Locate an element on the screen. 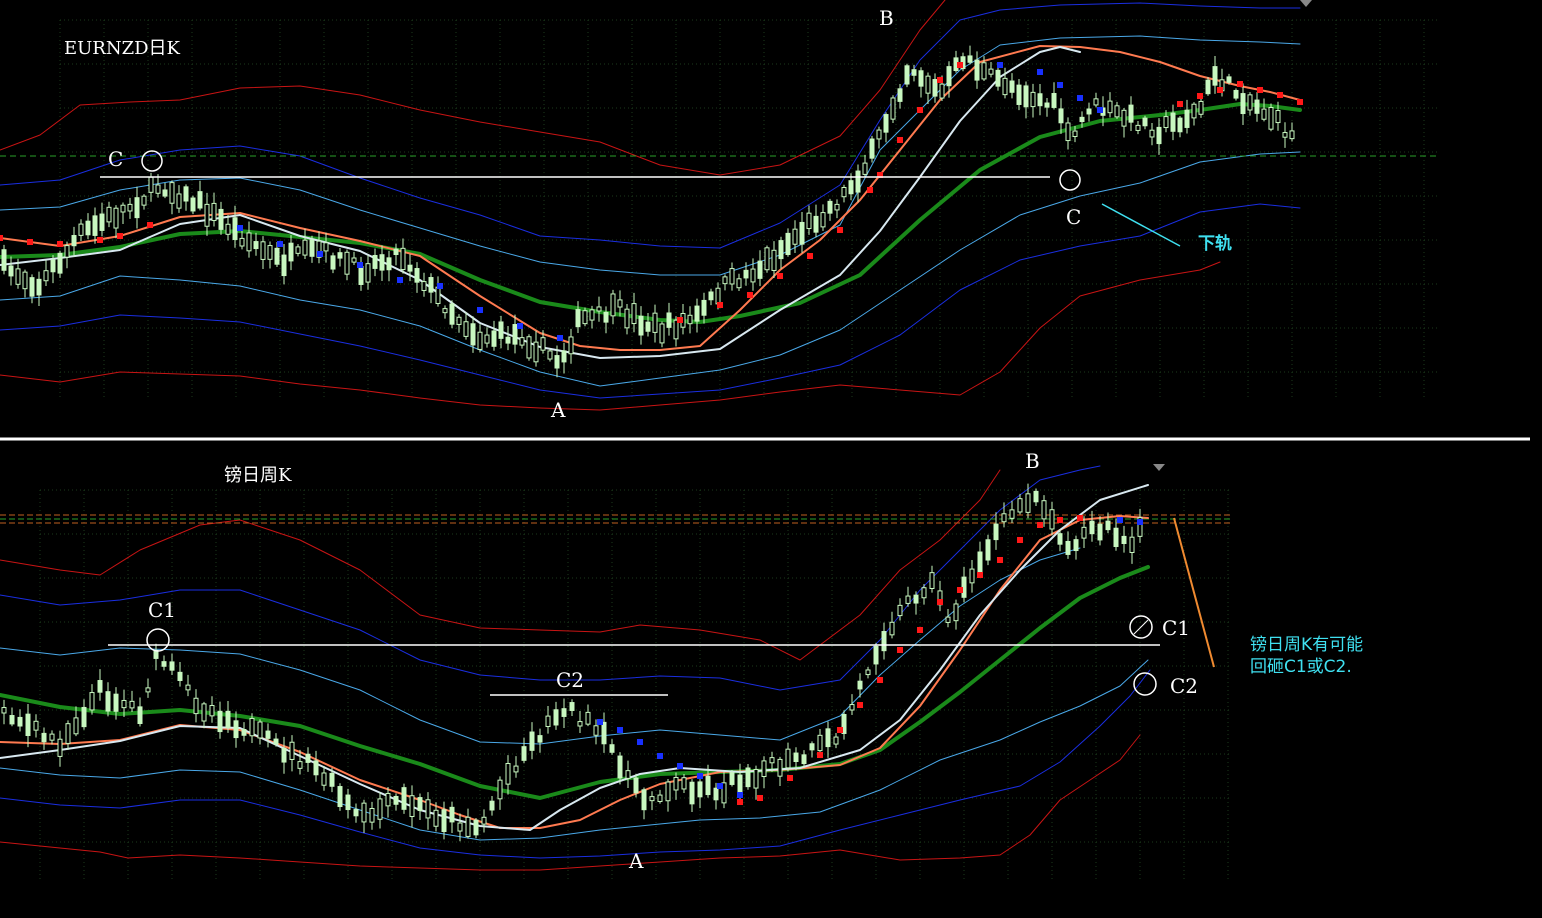  lower-band-note: 下轨 is located at coordinates (1215, 244).